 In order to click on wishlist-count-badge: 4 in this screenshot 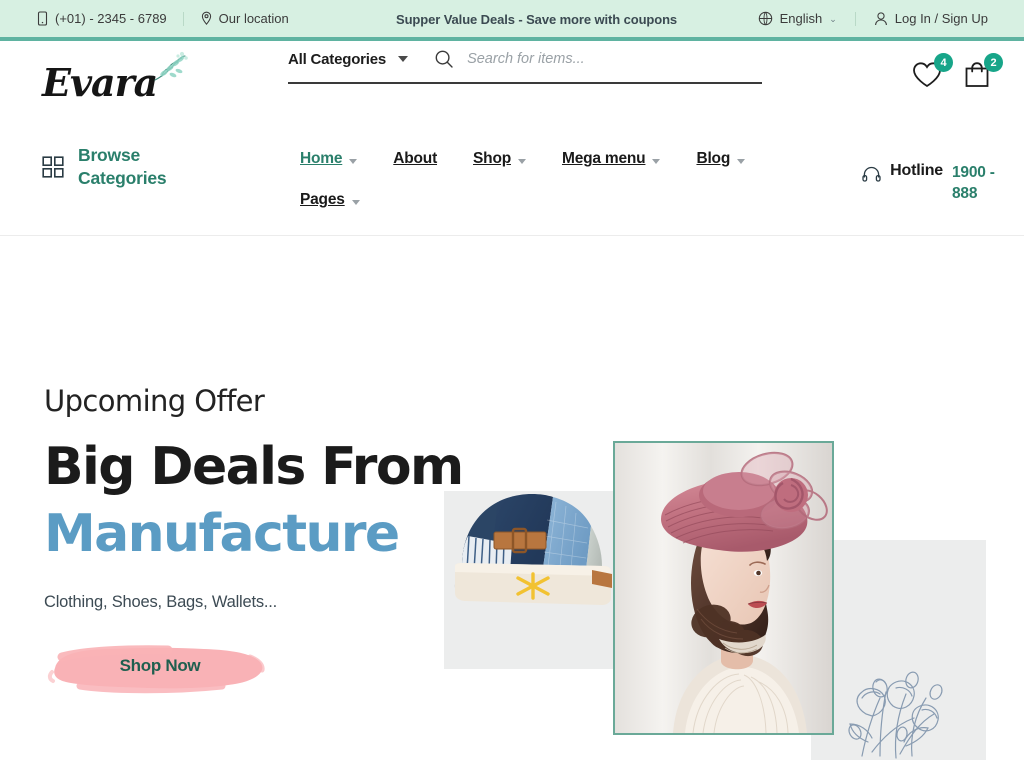, I will do `click(943, 62)`.